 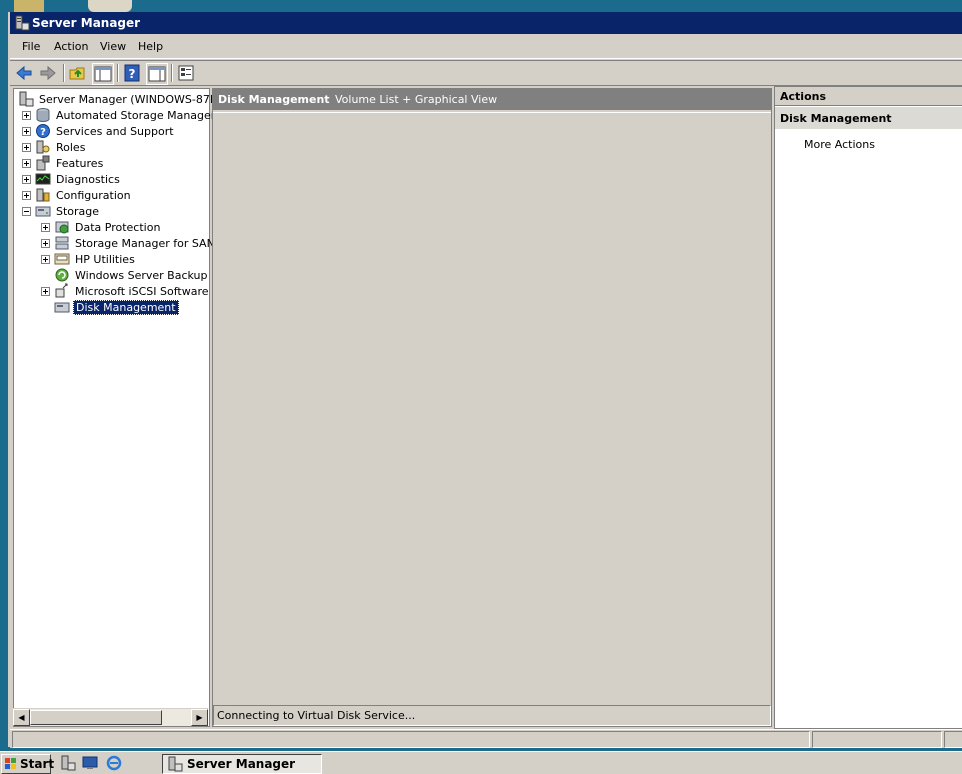 I want to click on menu-view: View, so click(x=113, y=46).